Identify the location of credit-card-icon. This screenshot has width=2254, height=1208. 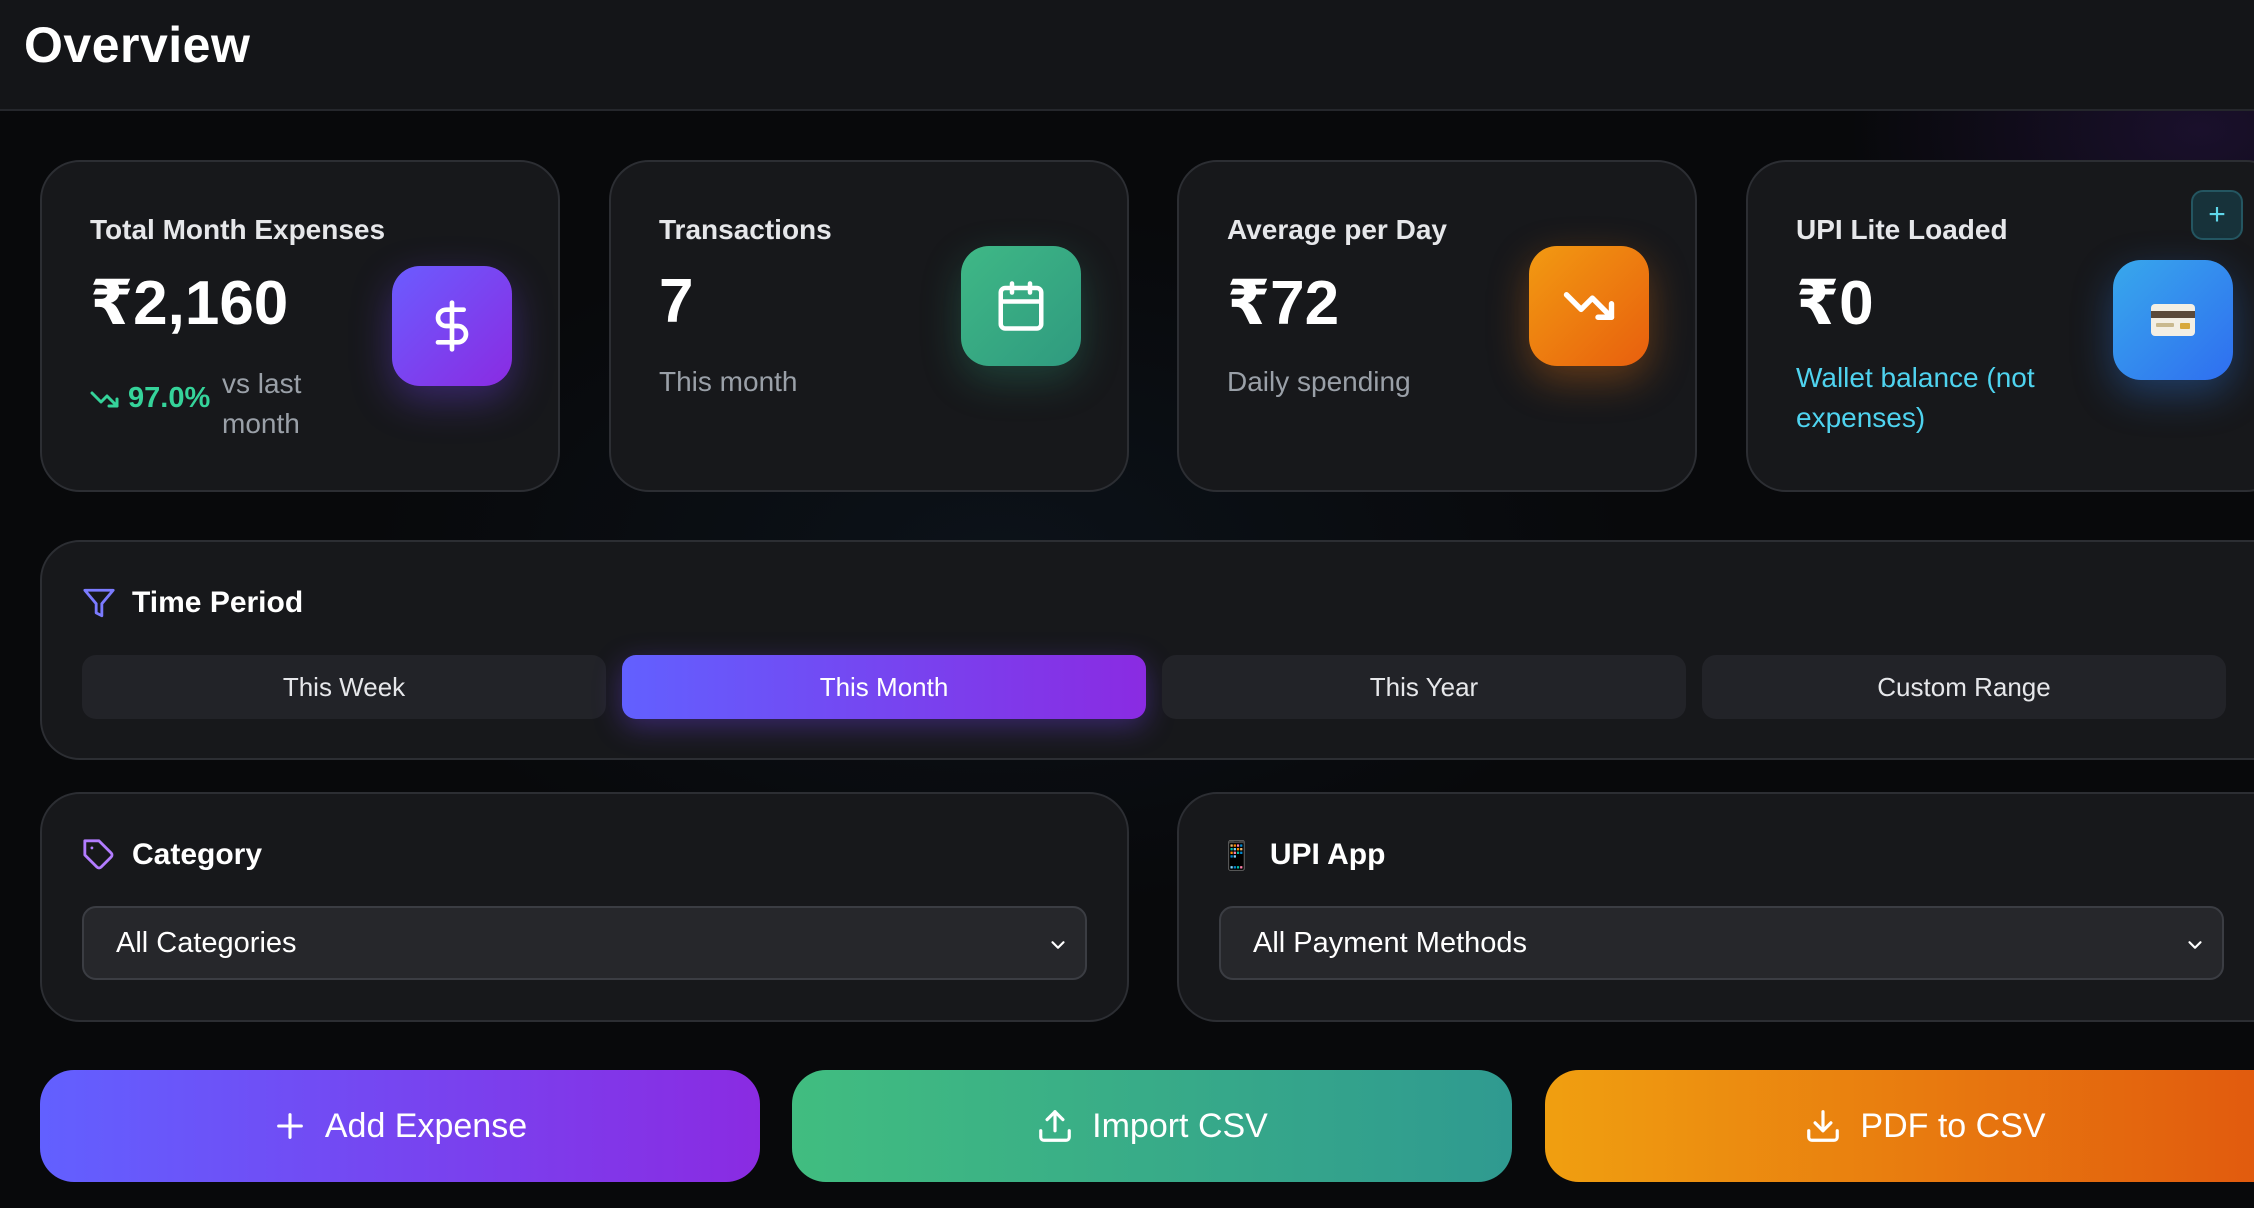
(2173, 320).